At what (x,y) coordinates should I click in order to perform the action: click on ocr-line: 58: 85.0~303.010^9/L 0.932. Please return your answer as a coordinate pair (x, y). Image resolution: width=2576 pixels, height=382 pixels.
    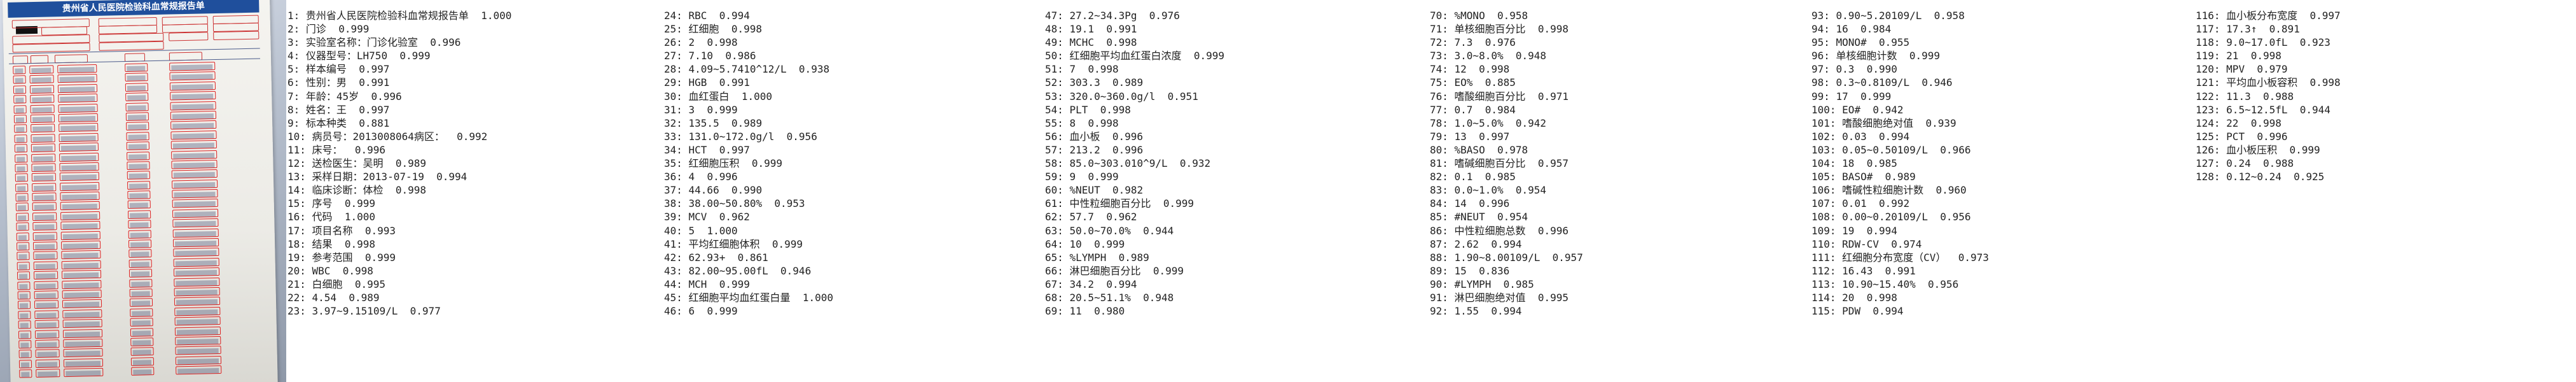
    Looking at the image, I should click on (1128, 164).